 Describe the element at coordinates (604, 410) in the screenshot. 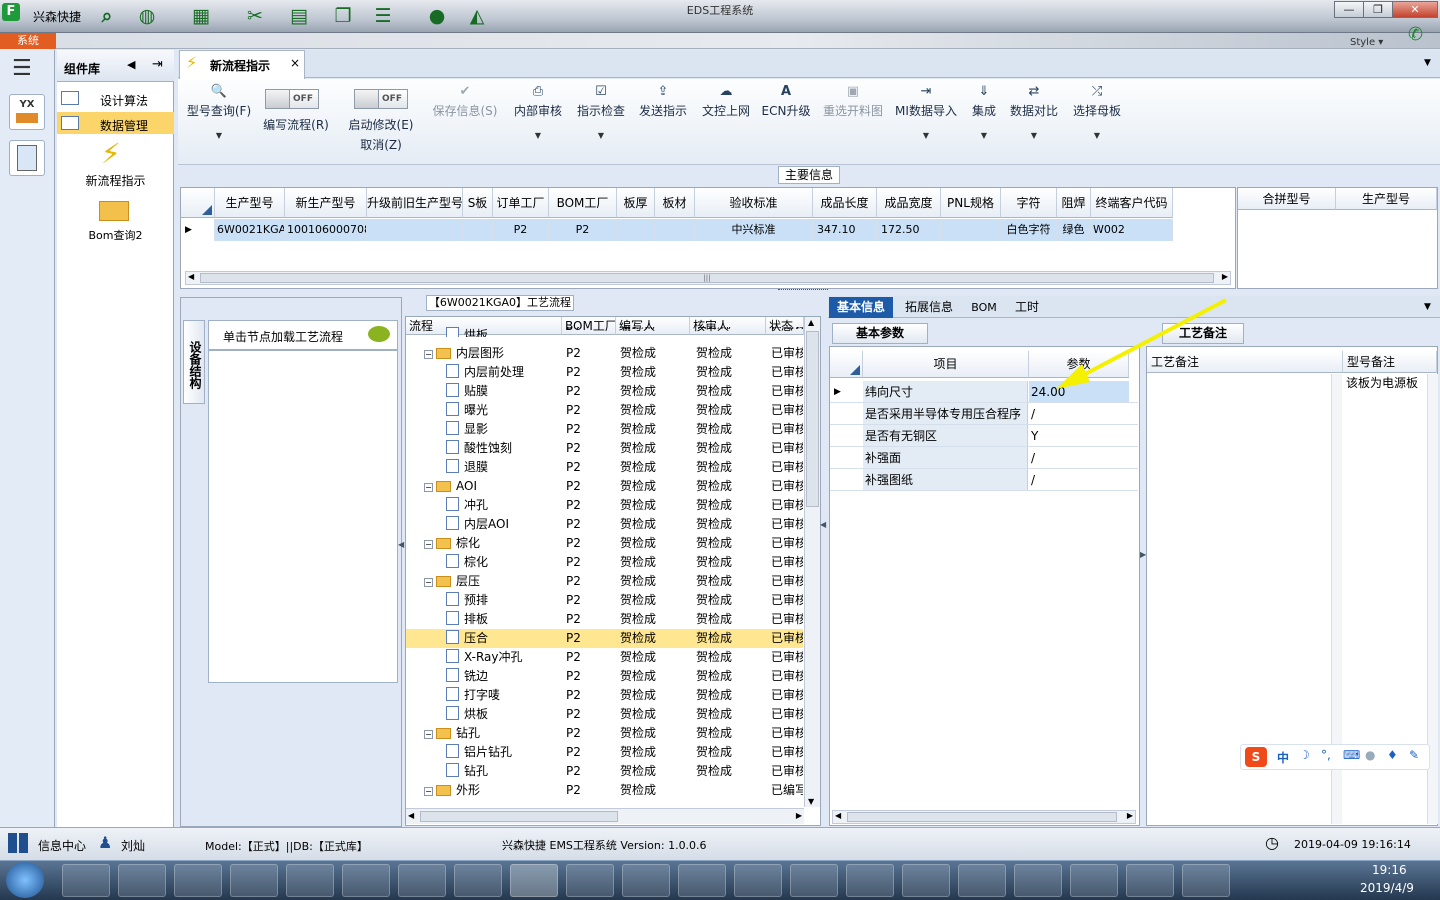

I see `flow-row: 曝光 P2 贺检成 贺检成 已审核` at that location.